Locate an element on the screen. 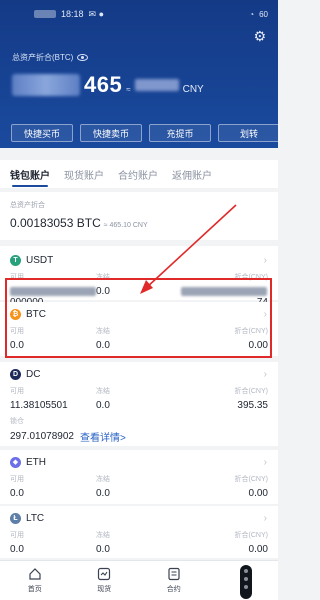  quick-sell-button: 快捷卖币 is located at coordinates (111, 133).